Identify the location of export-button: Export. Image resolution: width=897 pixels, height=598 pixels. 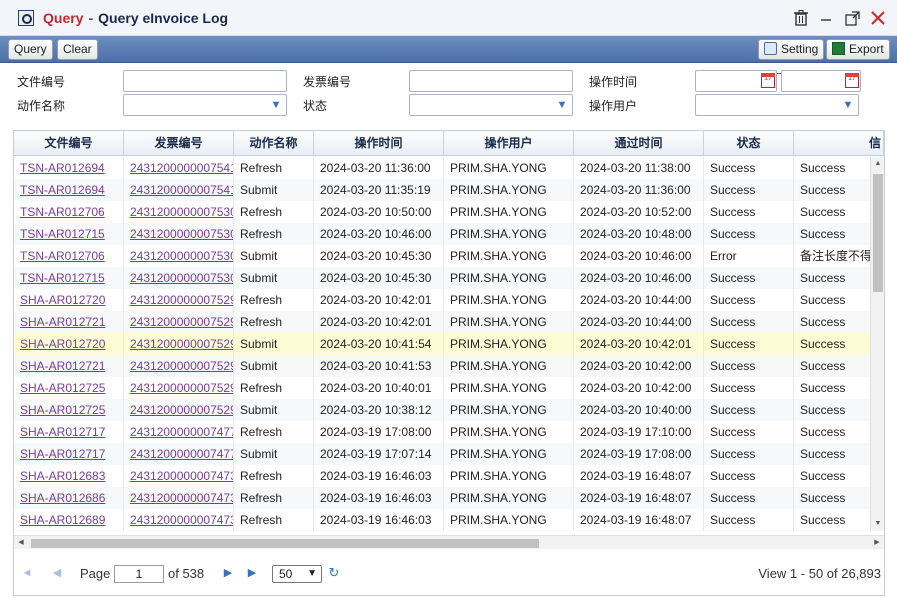
(858, 49).